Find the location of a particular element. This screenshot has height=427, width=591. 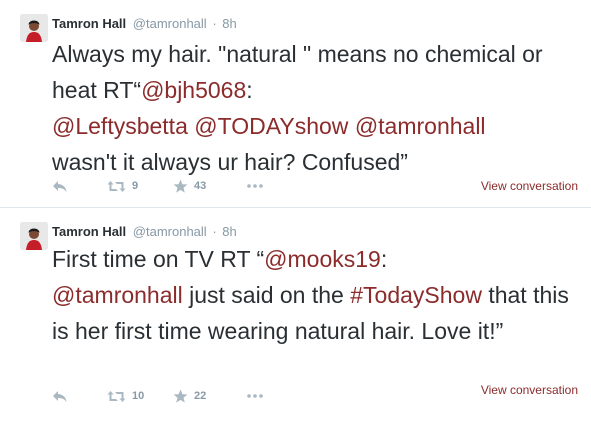

tweet-text-segment: First time on TV RT “ is located at coordinates (158, 259).